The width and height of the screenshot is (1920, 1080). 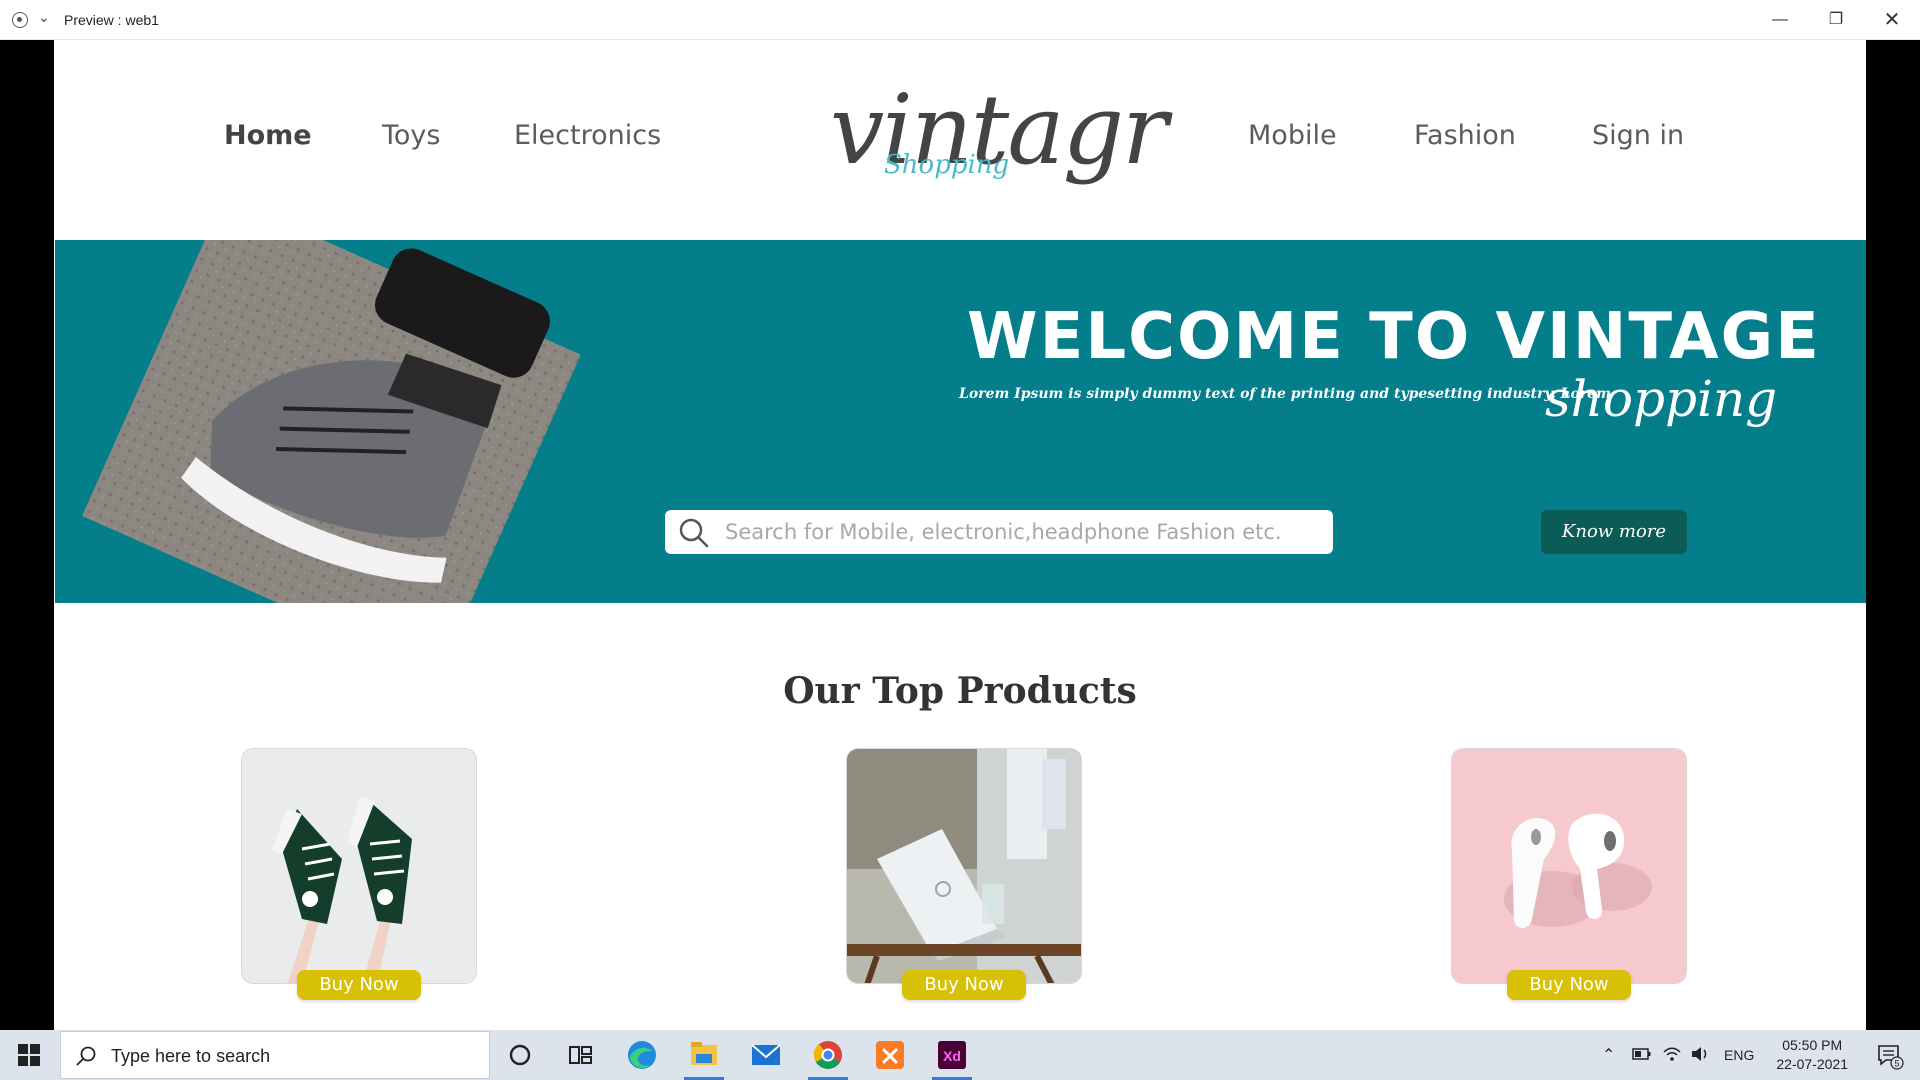 I want to click on task-view-icon, so click(x=580, y=1055).